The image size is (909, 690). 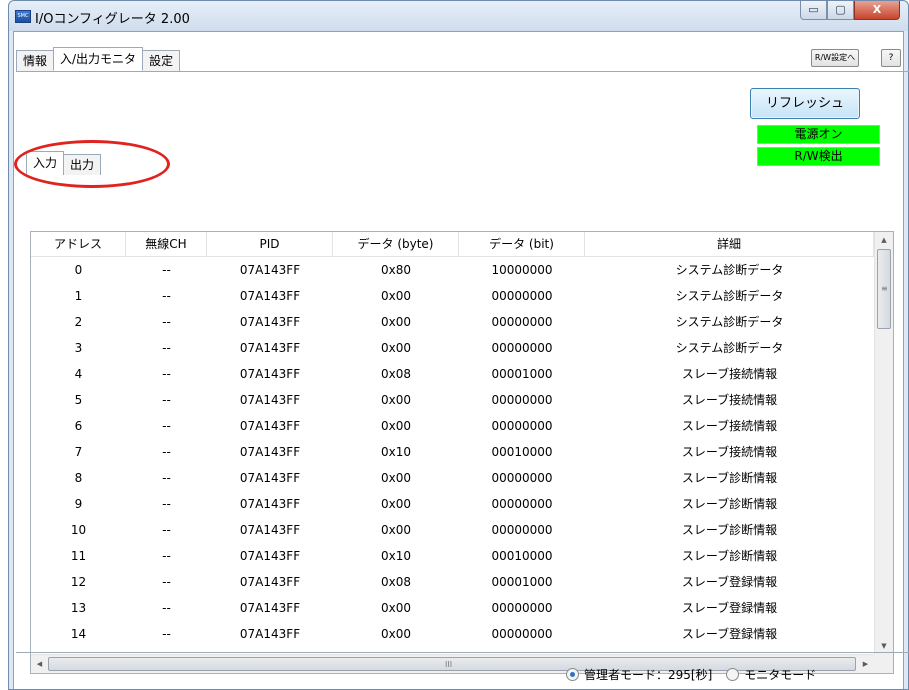 I want to click on column-header-data-bit: データ (bit), so click(x=522, y=244).